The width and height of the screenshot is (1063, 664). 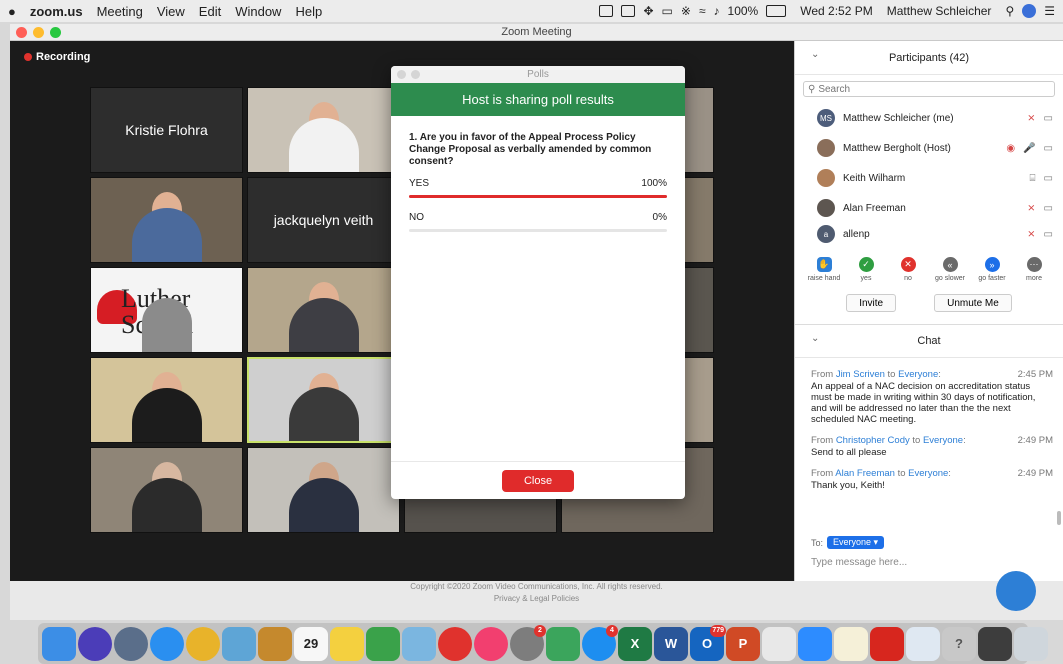 What do you see at coordinates (929, 178) in the screenshot?
I see `participant-row: Keith Wilharm ⌸ ▭` at bounding box center [929, 178].